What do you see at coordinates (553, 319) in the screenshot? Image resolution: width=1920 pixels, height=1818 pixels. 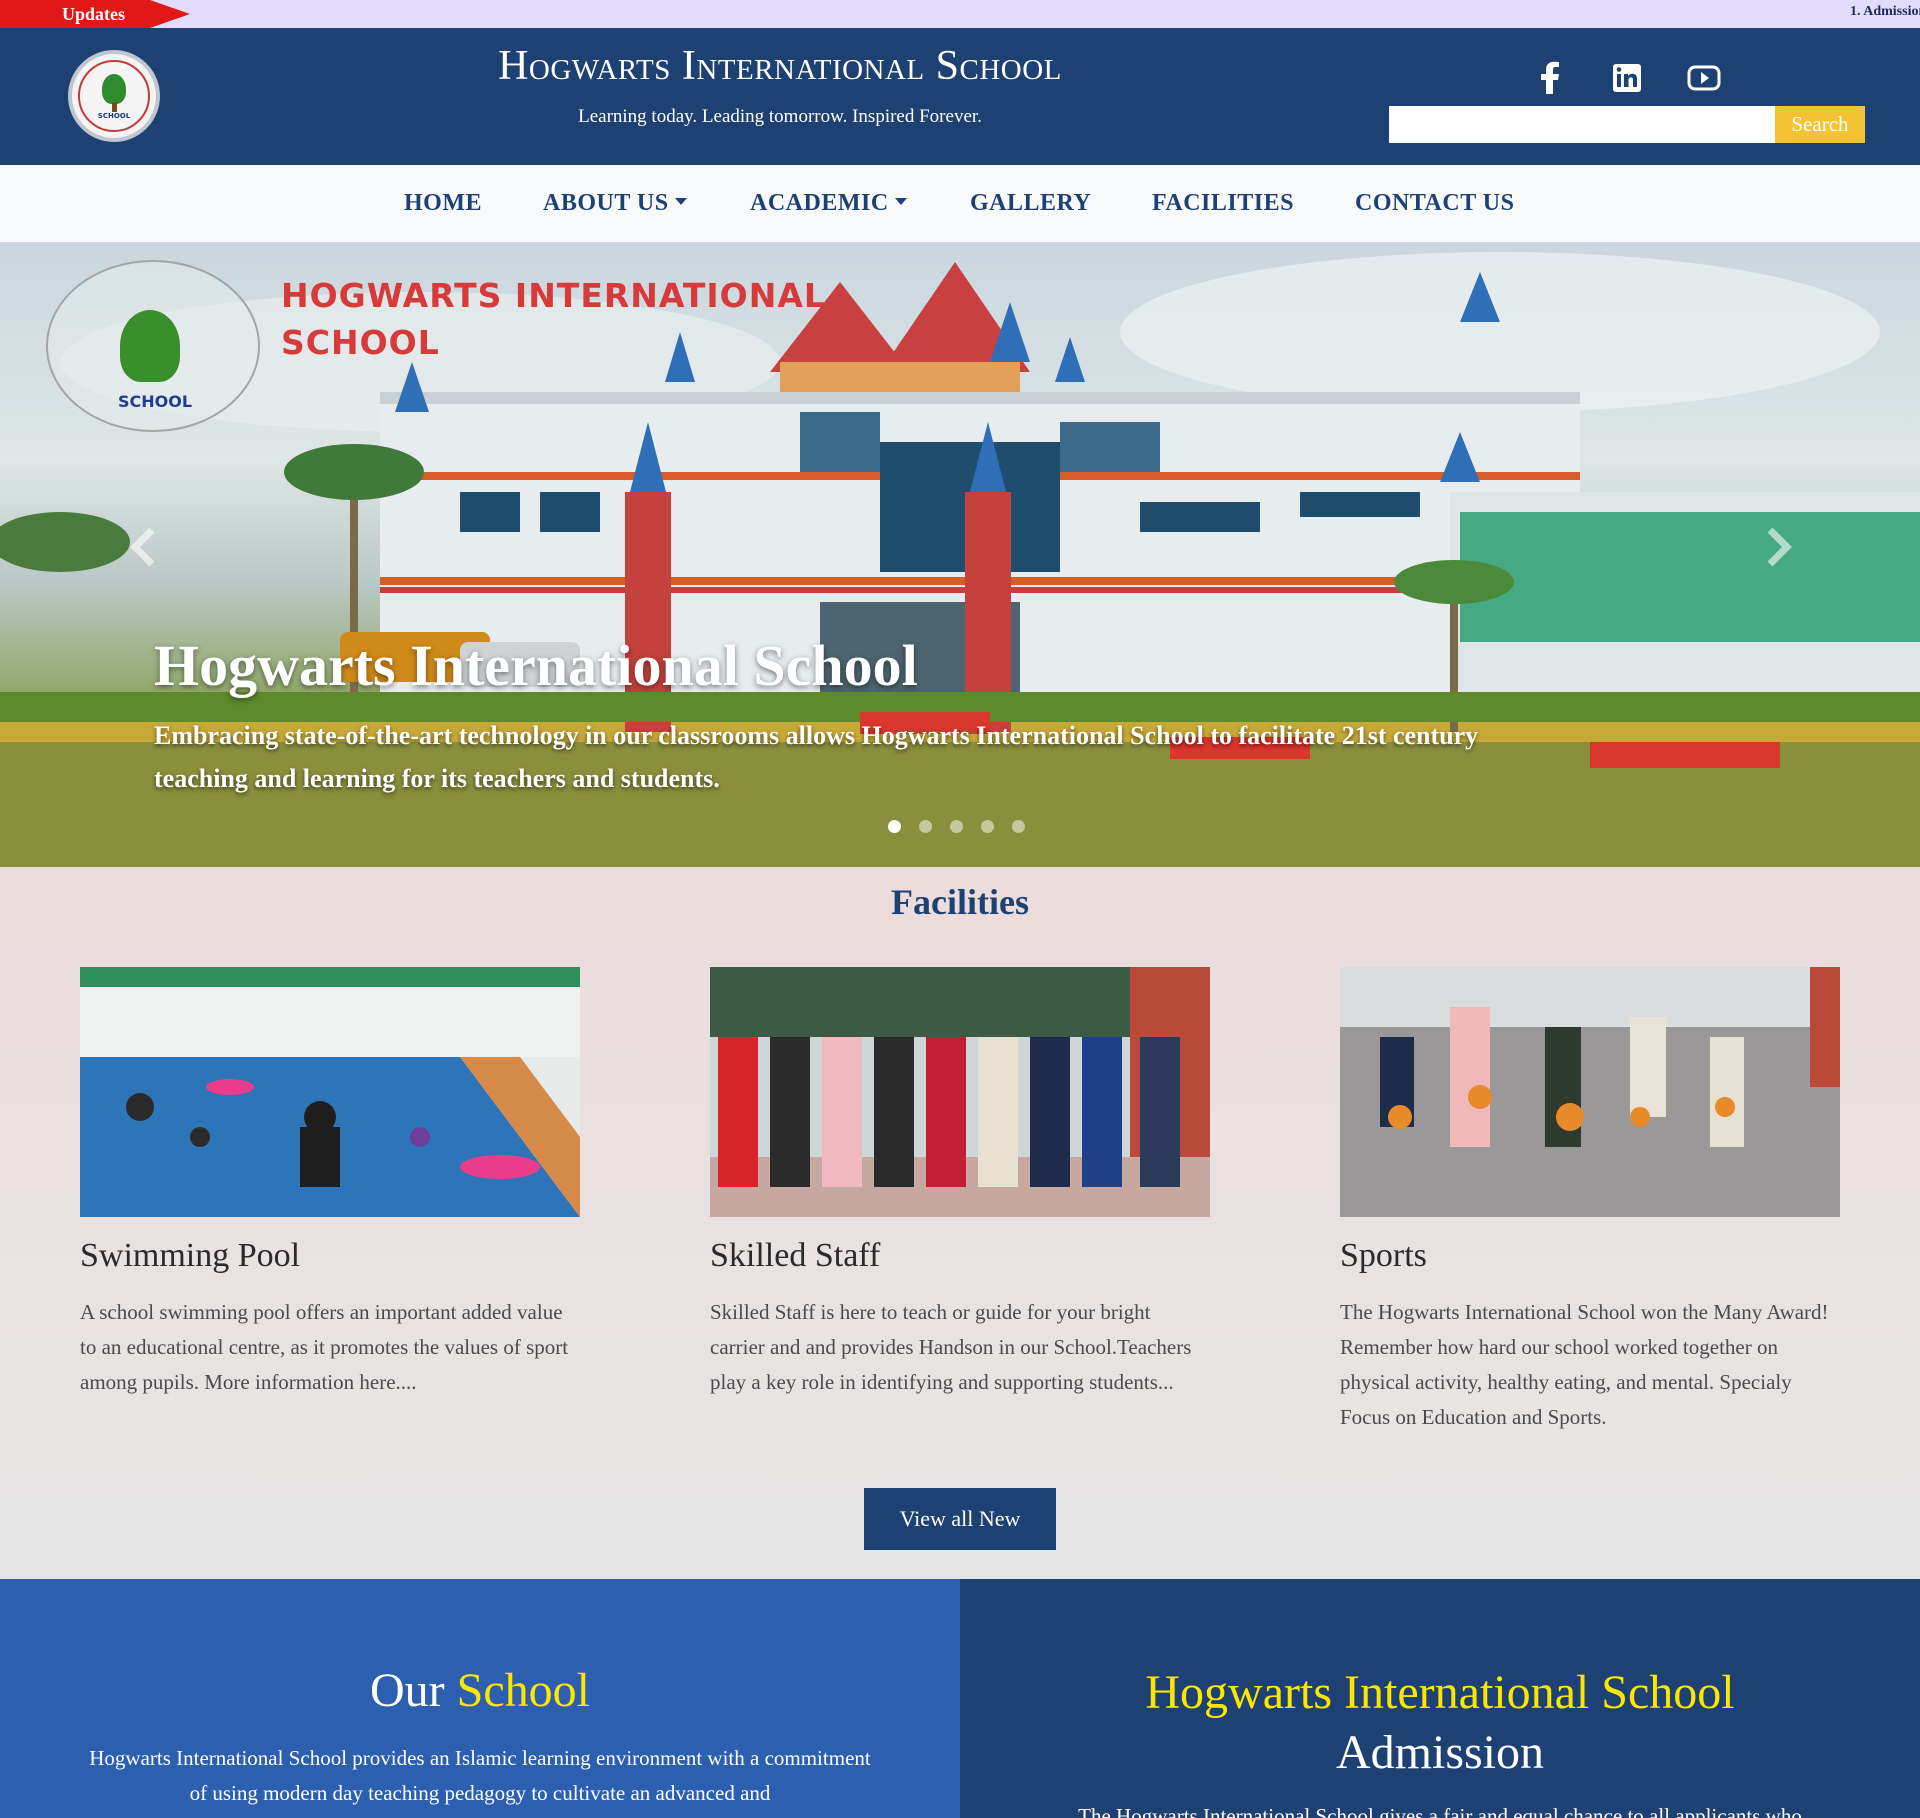 I see `hero-brand-text: HOGWARTS INTERNATIONAL SCHOOL` at bounding box center [553, 319].